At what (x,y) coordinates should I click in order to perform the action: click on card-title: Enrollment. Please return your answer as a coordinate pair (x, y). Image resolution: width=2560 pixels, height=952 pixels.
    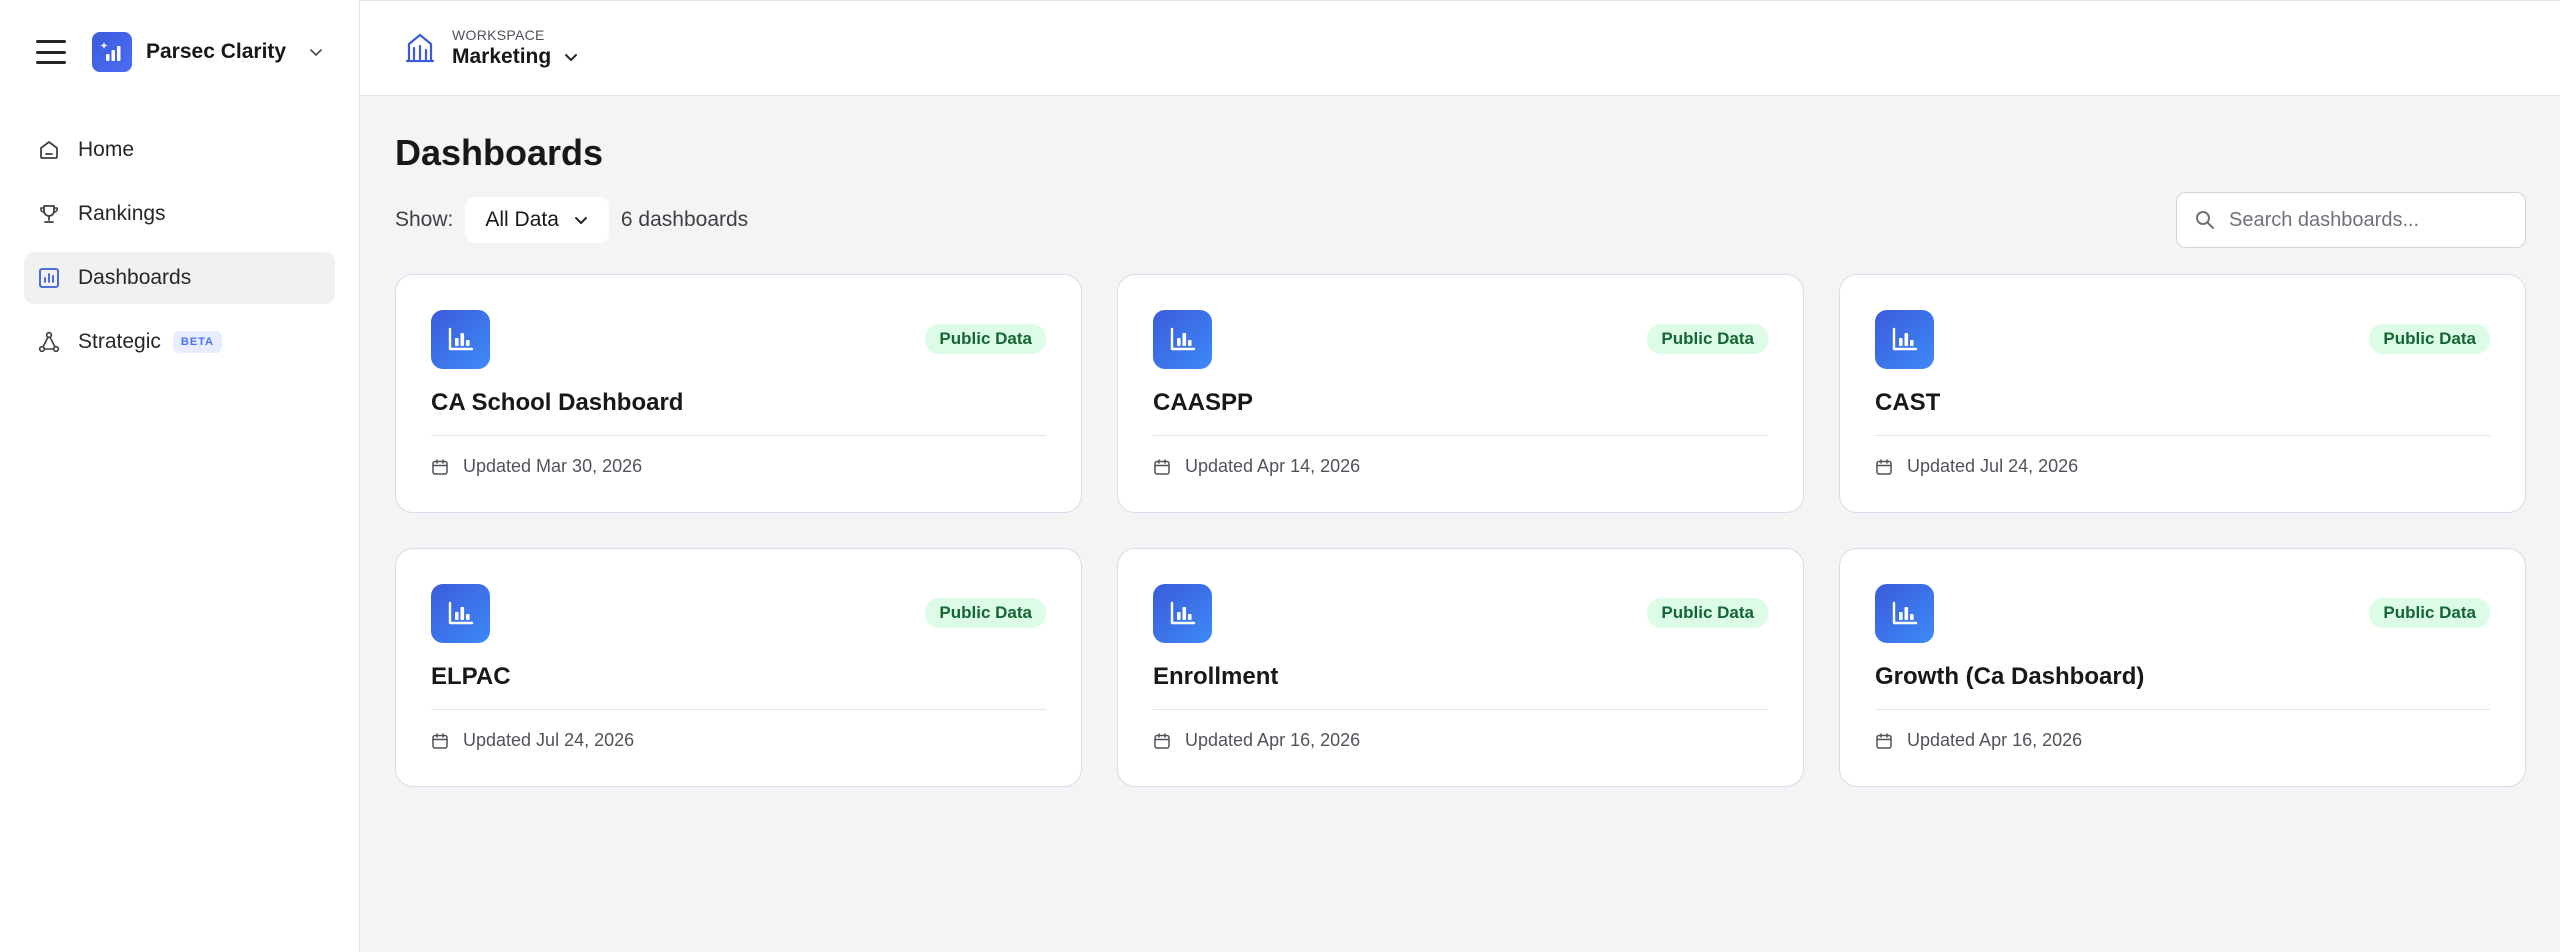
    Looking at the image, I should click on (1216, 676).